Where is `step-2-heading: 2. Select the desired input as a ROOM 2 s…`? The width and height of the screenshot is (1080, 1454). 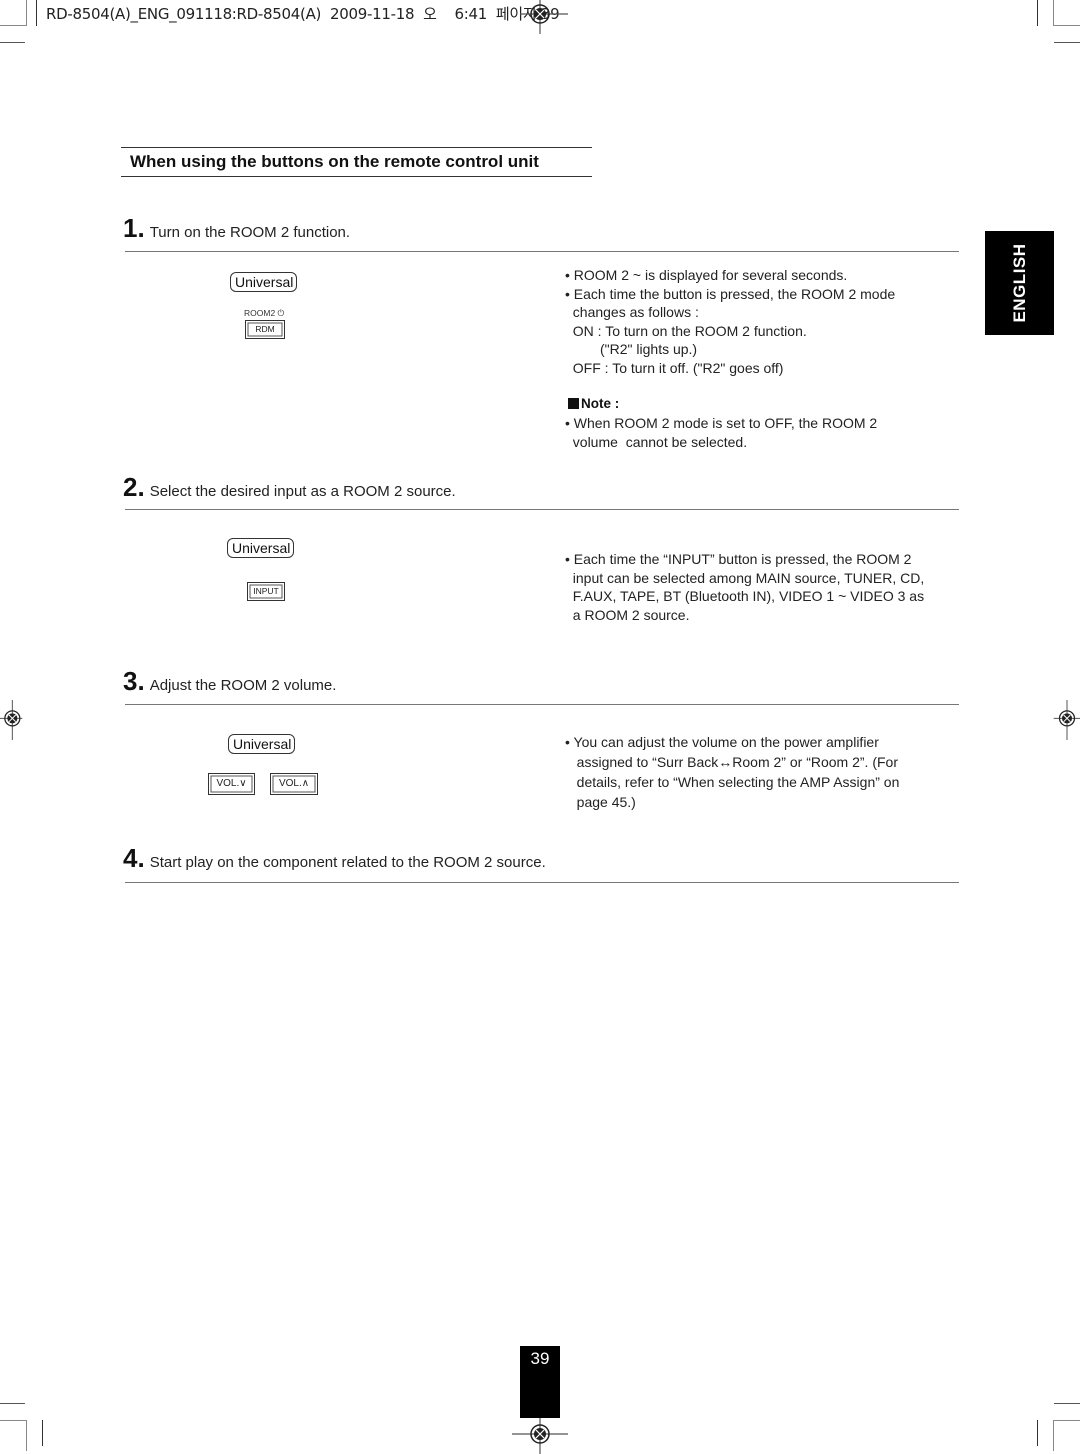 step-2-heading: 2. Select the desired input as a ROOM 2 s… is located at coordinates (289, 487).